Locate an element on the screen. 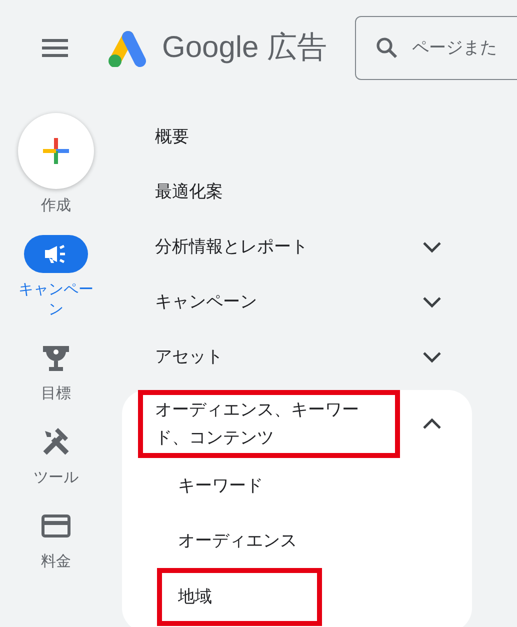 Image resolution: width=517 pixels, height=627 pixels. menu-icon is located at coordinates (55, 47).